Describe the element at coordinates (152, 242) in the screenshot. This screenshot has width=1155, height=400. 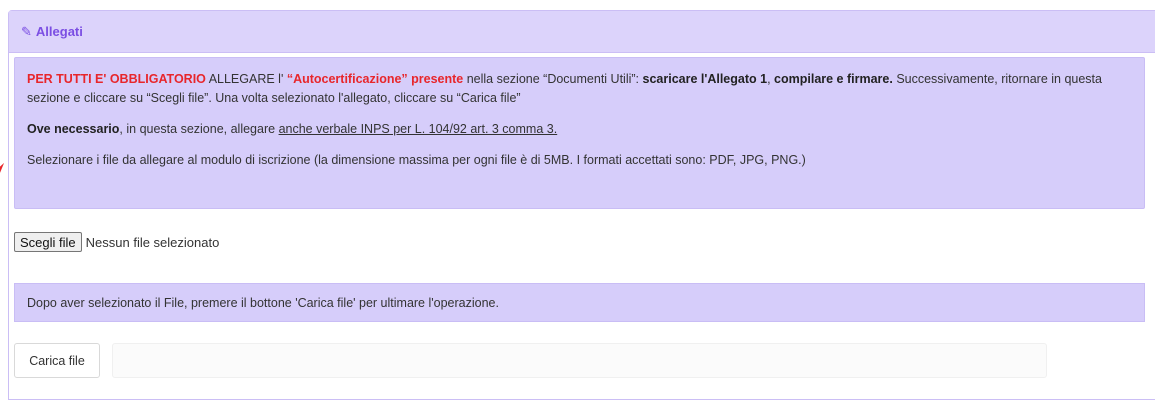
I see `file-status: Nessun file selezionato` at that location.